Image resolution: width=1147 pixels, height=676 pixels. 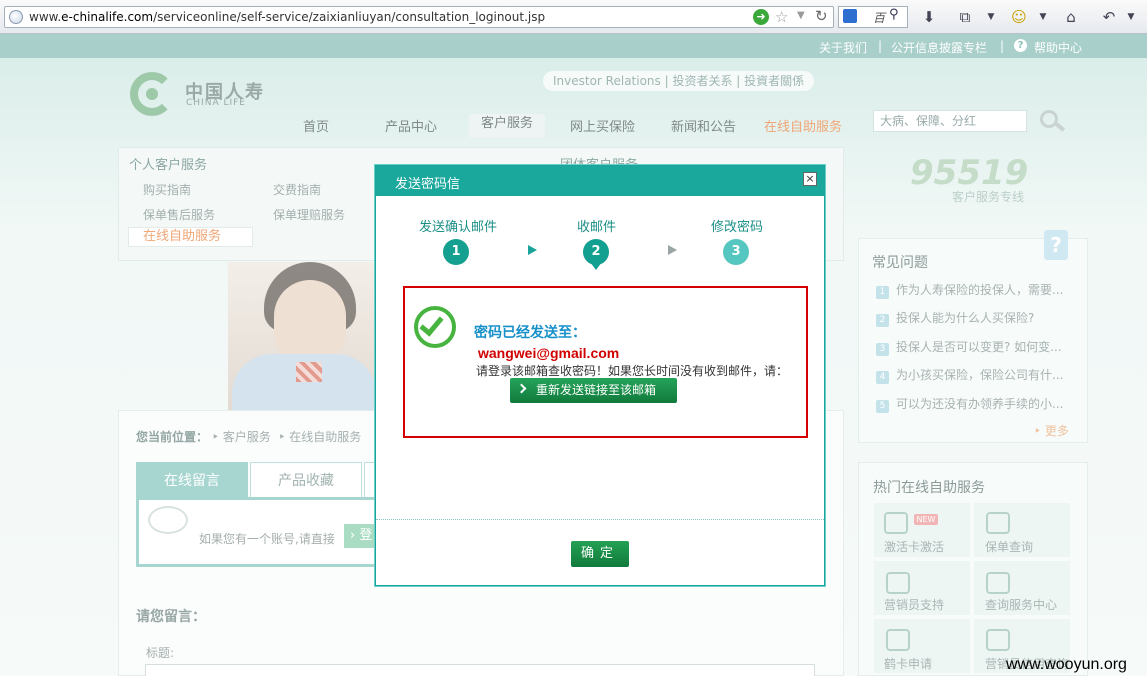 I want to click on policy-service-link: 保单售后服务, so click(x=179, y=214).